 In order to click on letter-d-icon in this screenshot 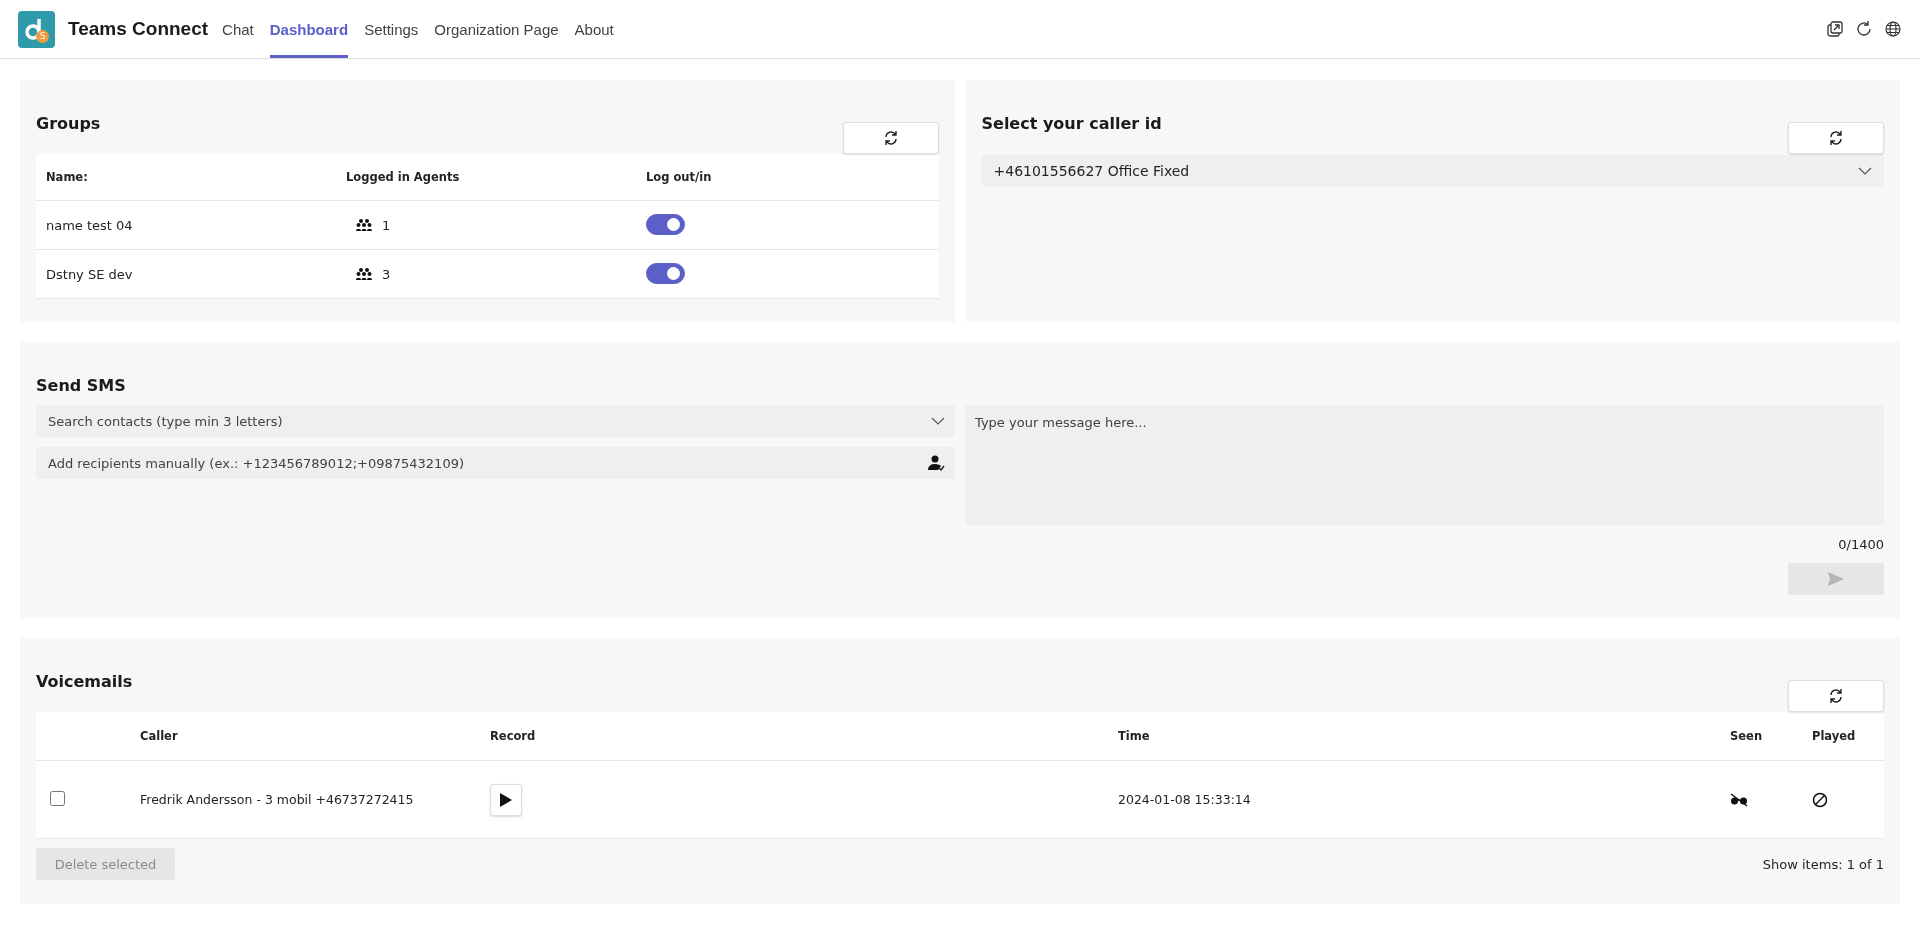, I will do `click(33, 29)`.